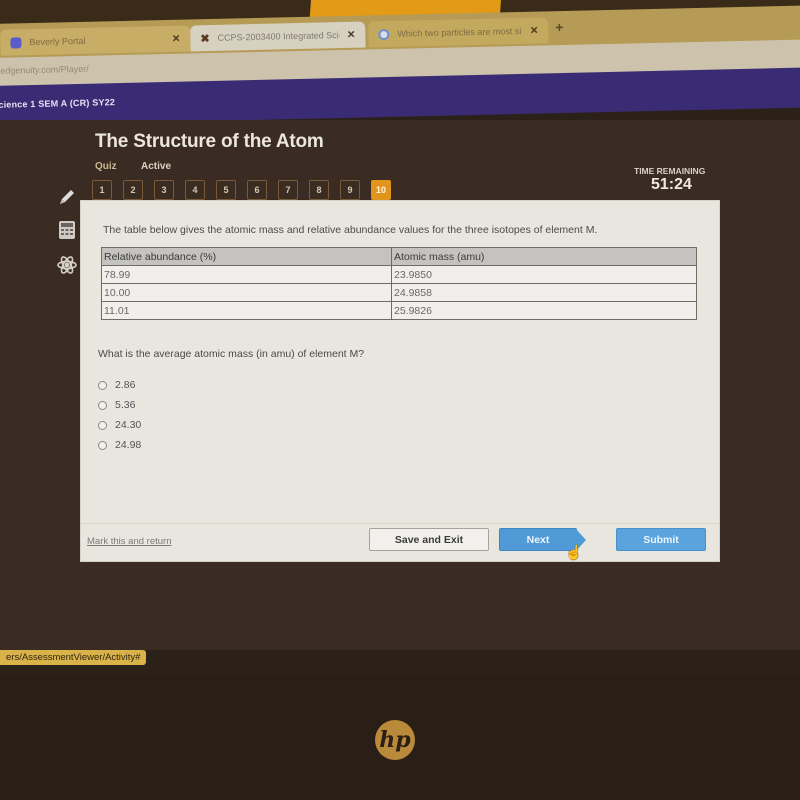 Image resolution: width=800 pixels, height=800 pixels. I want to click on choice-label: 2.86, so click(125, 385).